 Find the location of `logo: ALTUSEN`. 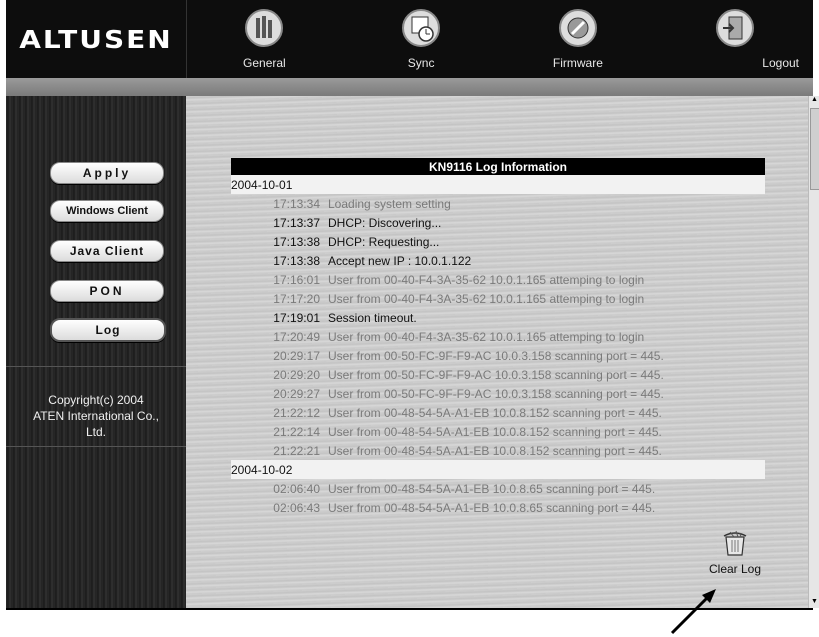

logo: ALTUSEN is located at coordinates (96, 39).